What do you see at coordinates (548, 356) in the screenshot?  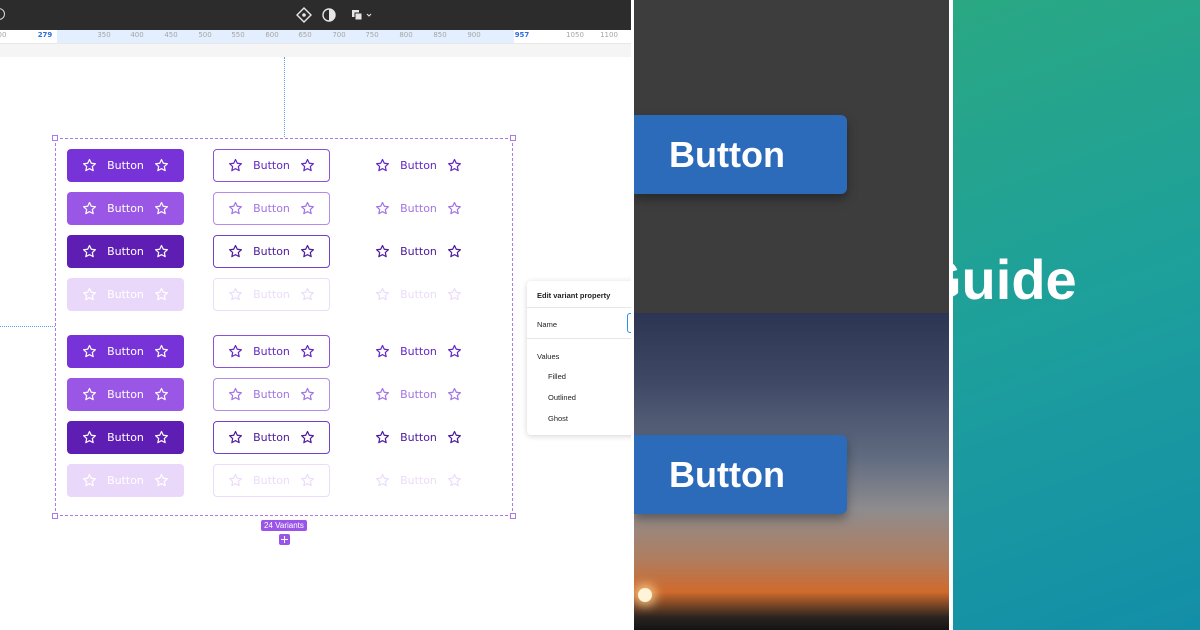 I see `values-label: Values` at bounding box center [548, 356].